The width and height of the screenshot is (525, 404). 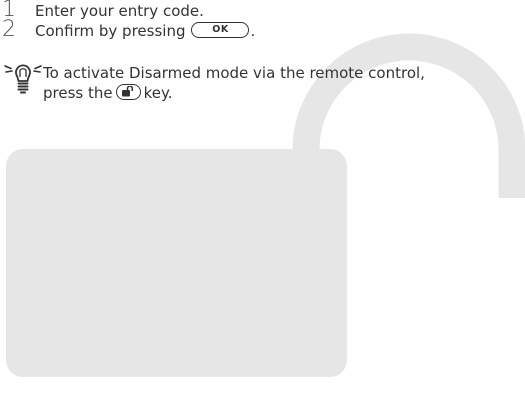 I want to click on step-1: 1 Enter your entry code., so click(x=128, y=10).